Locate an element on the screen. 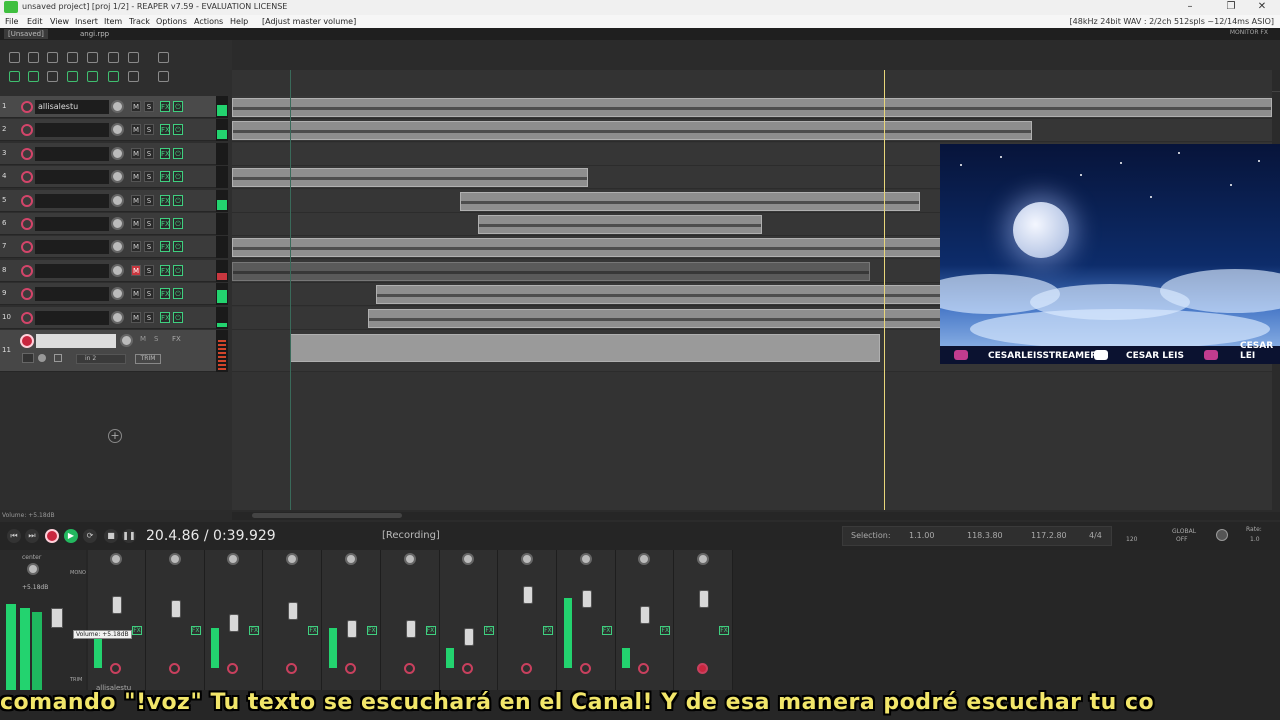 This screenshot has width=1280, height=720. repeat-icon: ⟳ is located at coordinates (90, 536).